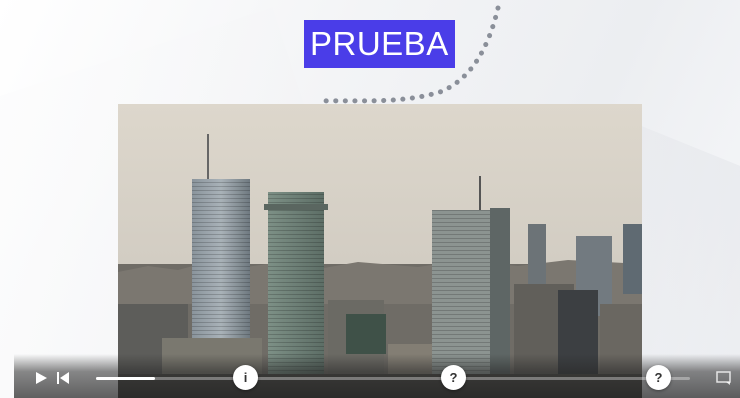 The height and width of the screenshot is (398, 740). Describe the element at coordinates (245, 377) in the screenshot. I see `info-marker: i` at that location.